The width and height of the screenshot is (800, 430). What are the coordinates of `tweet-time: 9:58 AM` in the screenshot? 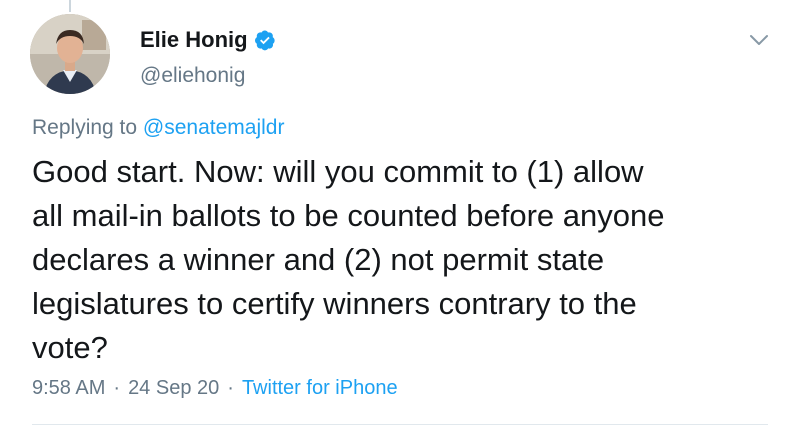 It's located at (68, 388).